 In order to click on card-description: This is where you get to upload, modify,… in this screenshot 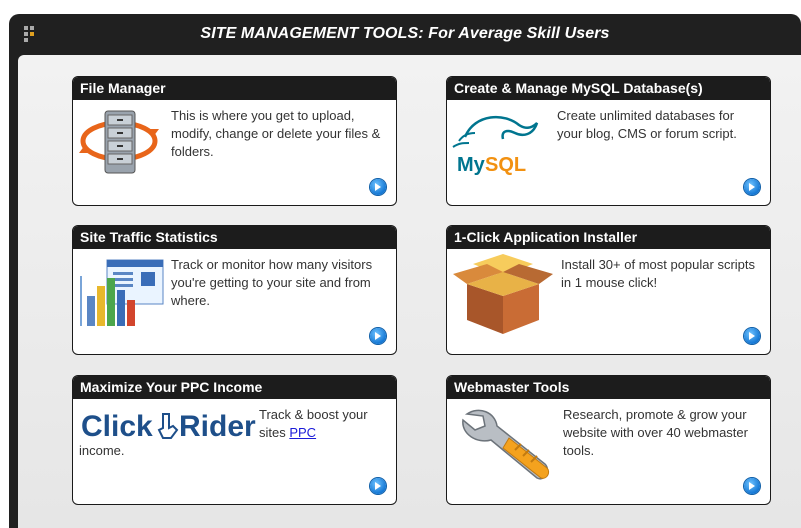, I will do `click(276, 133)`.